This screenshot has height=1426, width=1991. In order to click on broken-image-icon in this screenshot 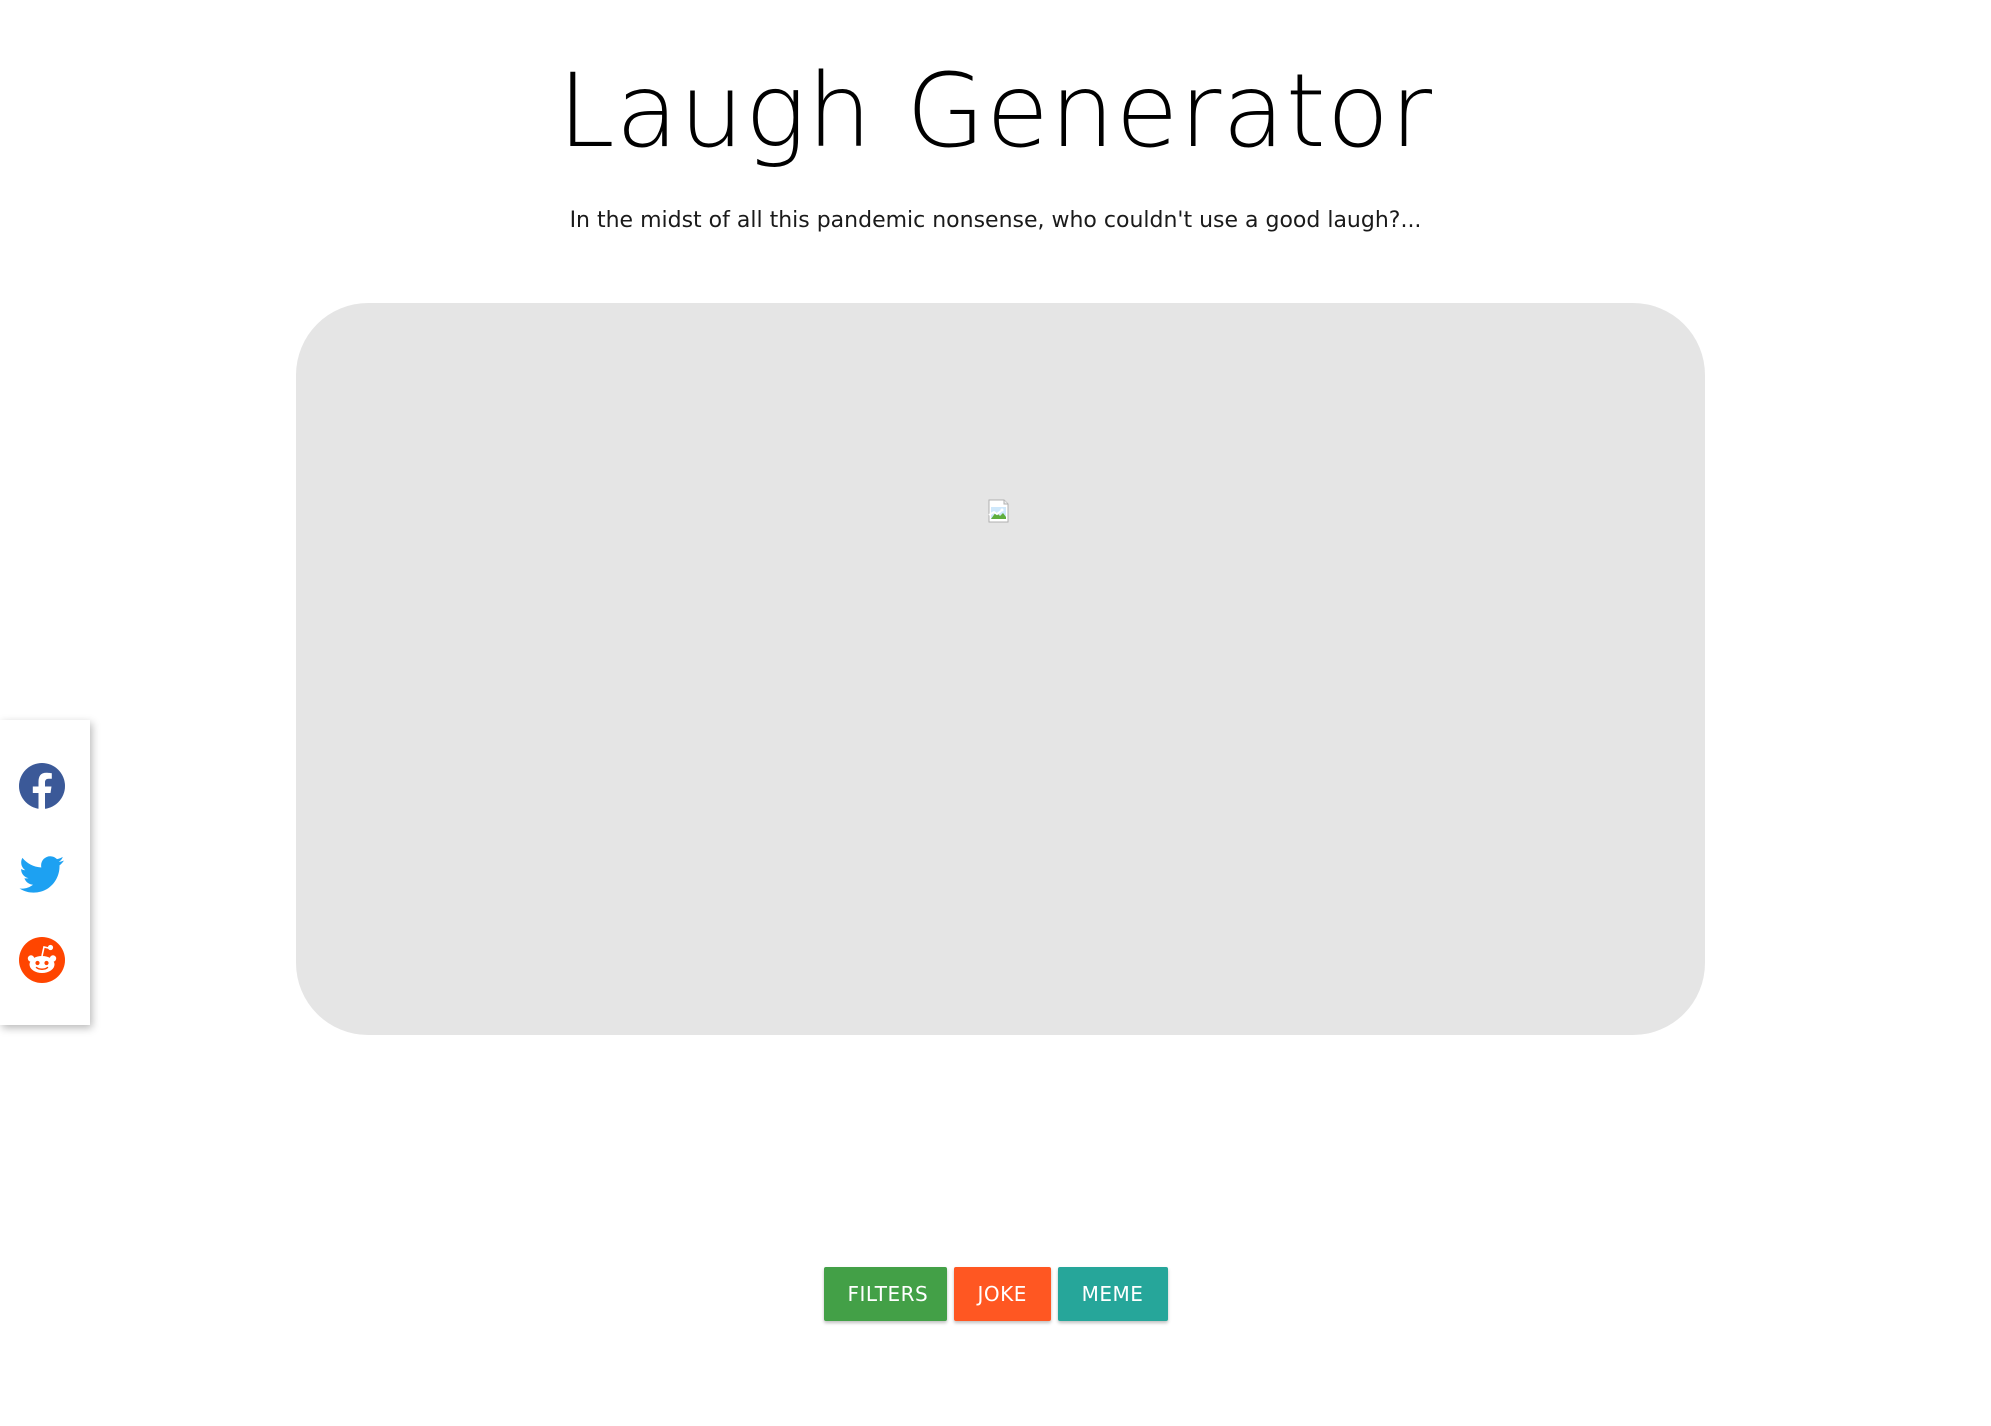, I will do `click(999, 511)`.